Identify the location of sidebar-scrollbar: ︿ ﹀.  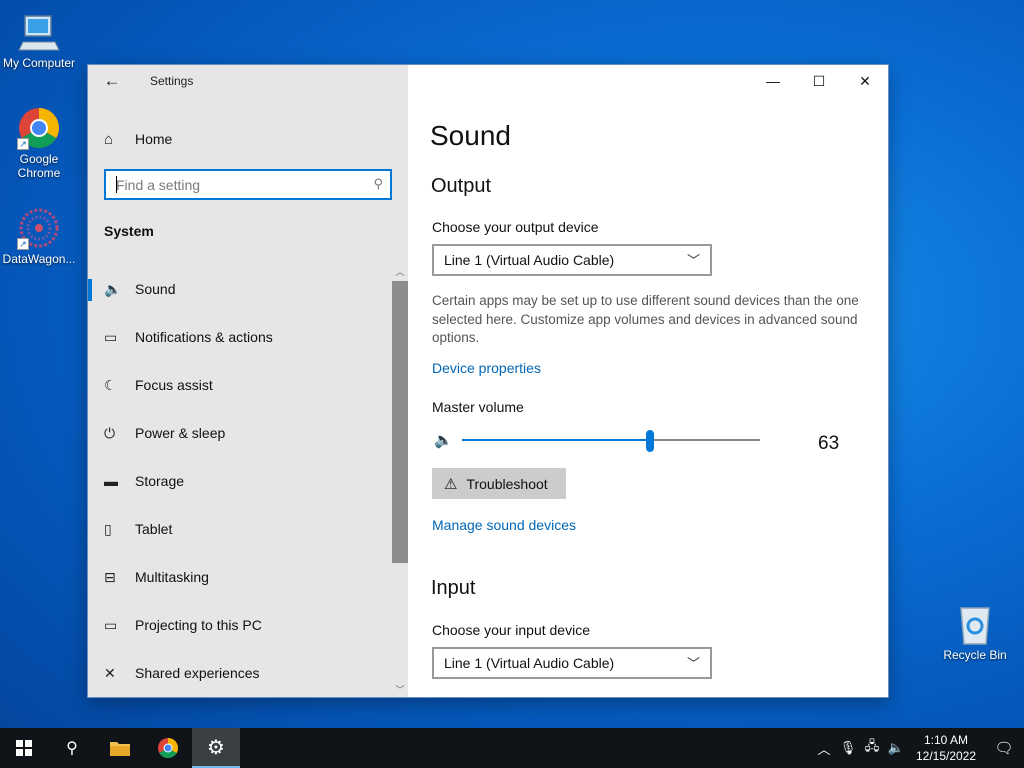
(400, 481).